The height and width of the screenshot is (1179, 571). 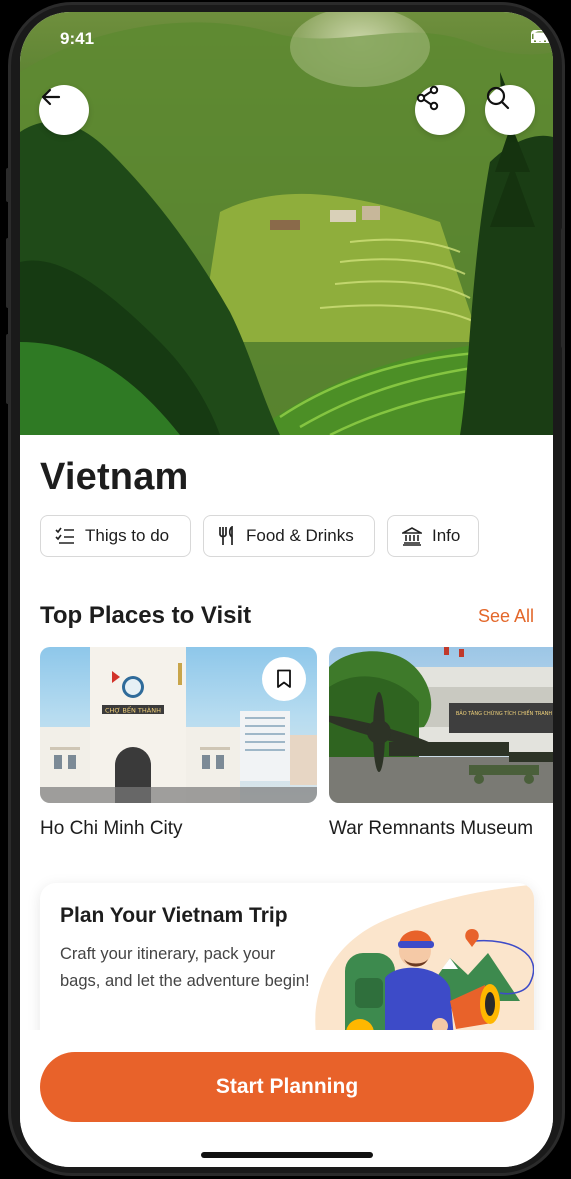 What do you see at coordinates (506, 616) in the screenshot?
I see `see-all-link: See All` at bounding box center [506, 616].